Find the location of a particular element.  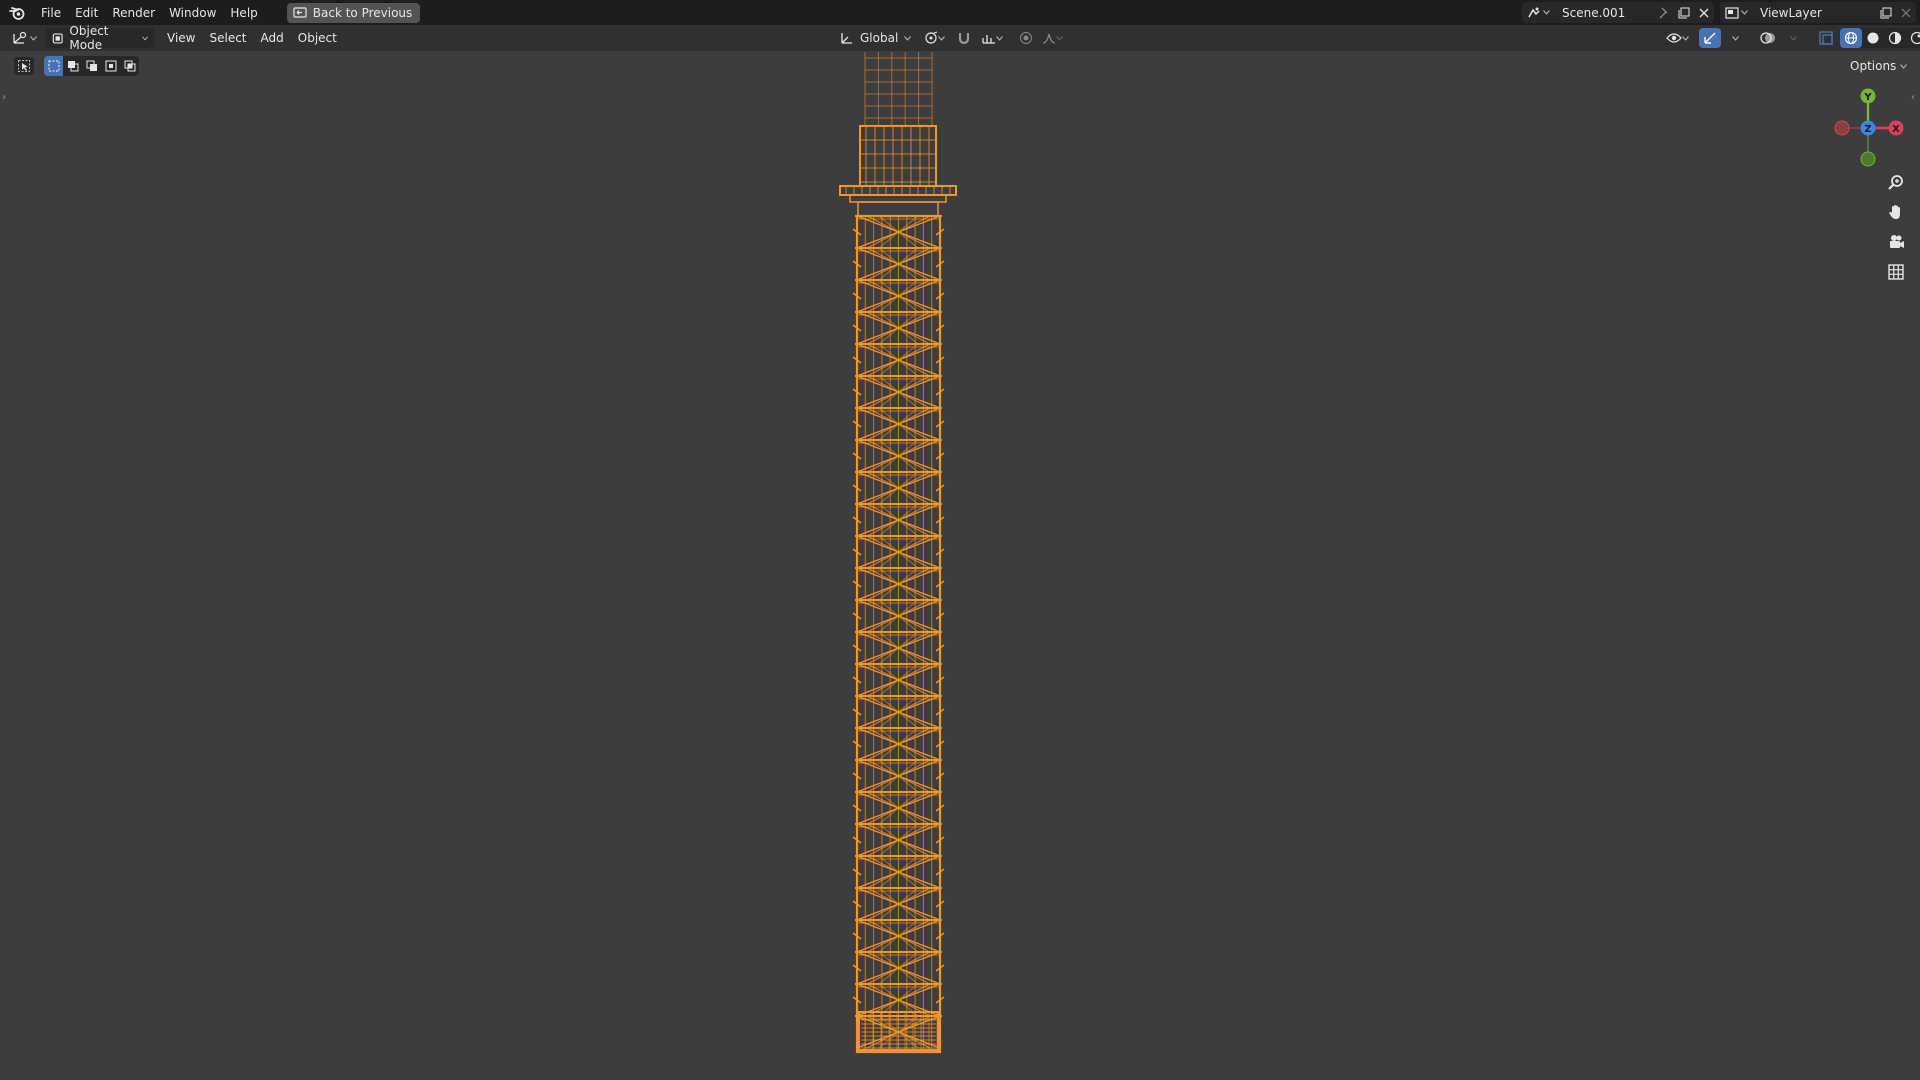

zoom-view-button is located at coordinates (1896, 182).